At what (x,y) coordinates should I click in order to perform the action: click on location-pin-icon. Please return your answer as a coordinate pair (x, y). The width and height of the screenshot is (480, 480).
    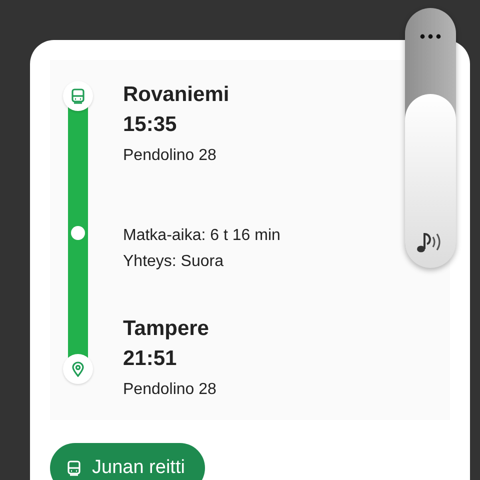
    Looking at the image, I should click on (78, 369).